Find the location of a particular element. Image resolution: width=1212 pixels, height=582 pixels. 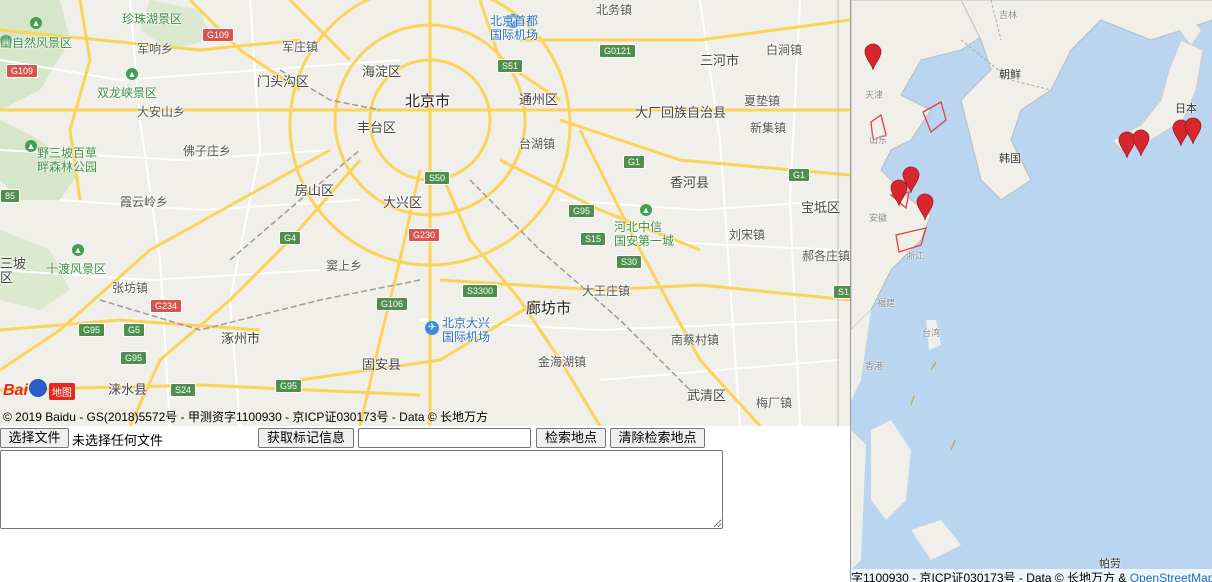

map-label: 山东 is located at coordinates (878, 140).